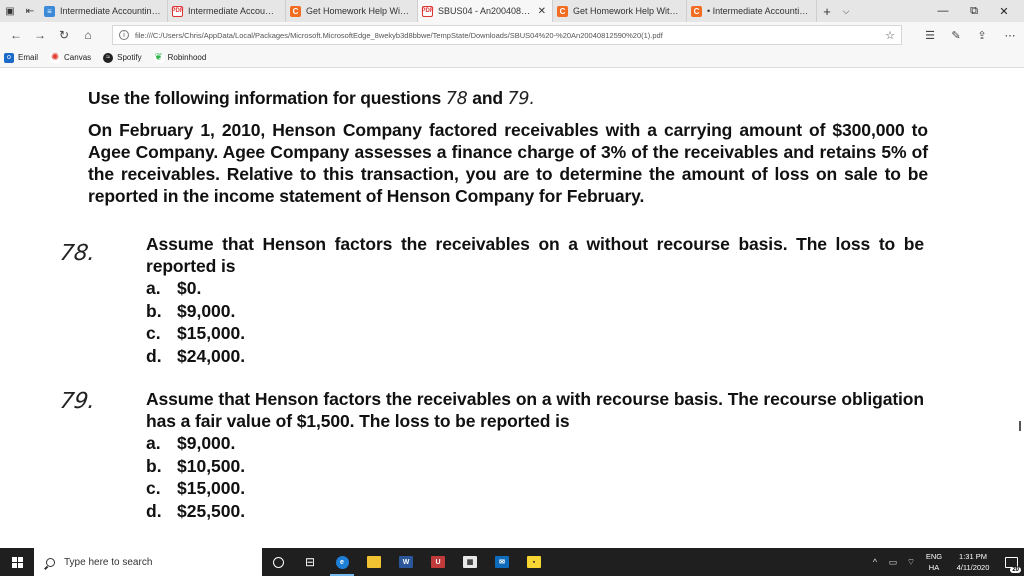 This screenshot has height=576, width=1024. What do you see at coordinates (49, 11) in the screenshot?
I see `blue-page-icon: ≡` at bounding box center [49, 11].